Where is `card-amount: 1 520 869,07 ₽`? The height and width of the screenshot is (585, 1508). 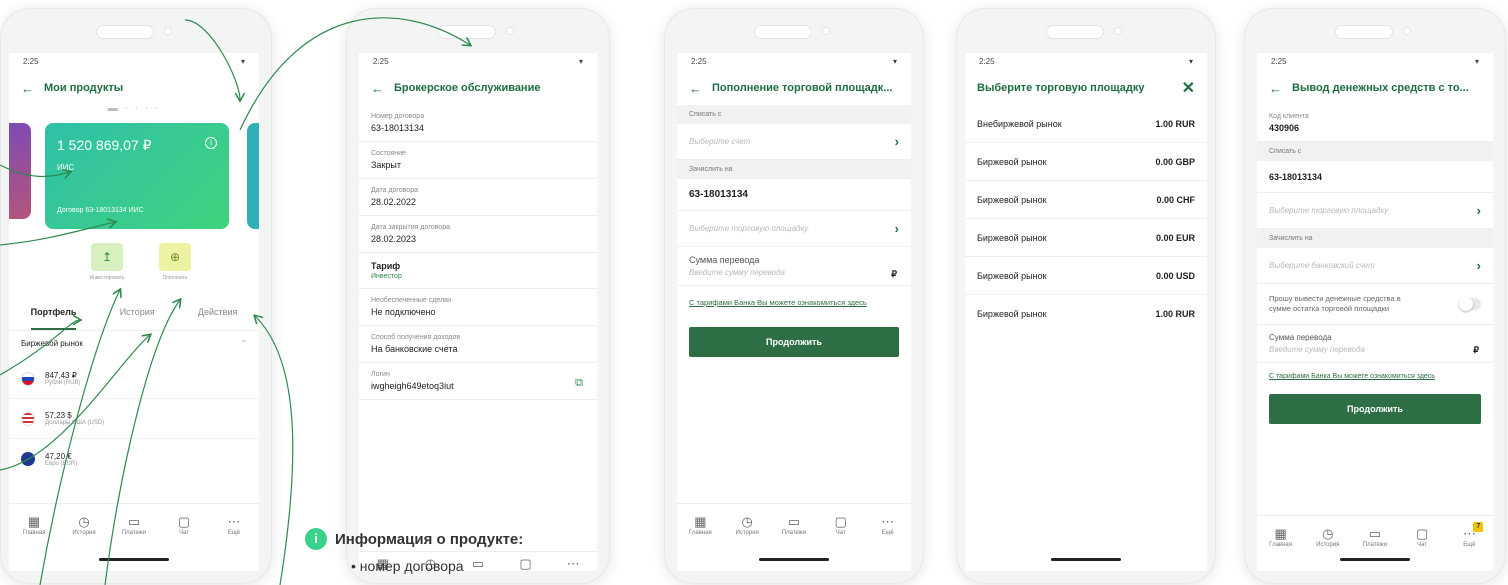
card-amount: 1 520 869,07 ₽ is located at coordinates (104, 145).